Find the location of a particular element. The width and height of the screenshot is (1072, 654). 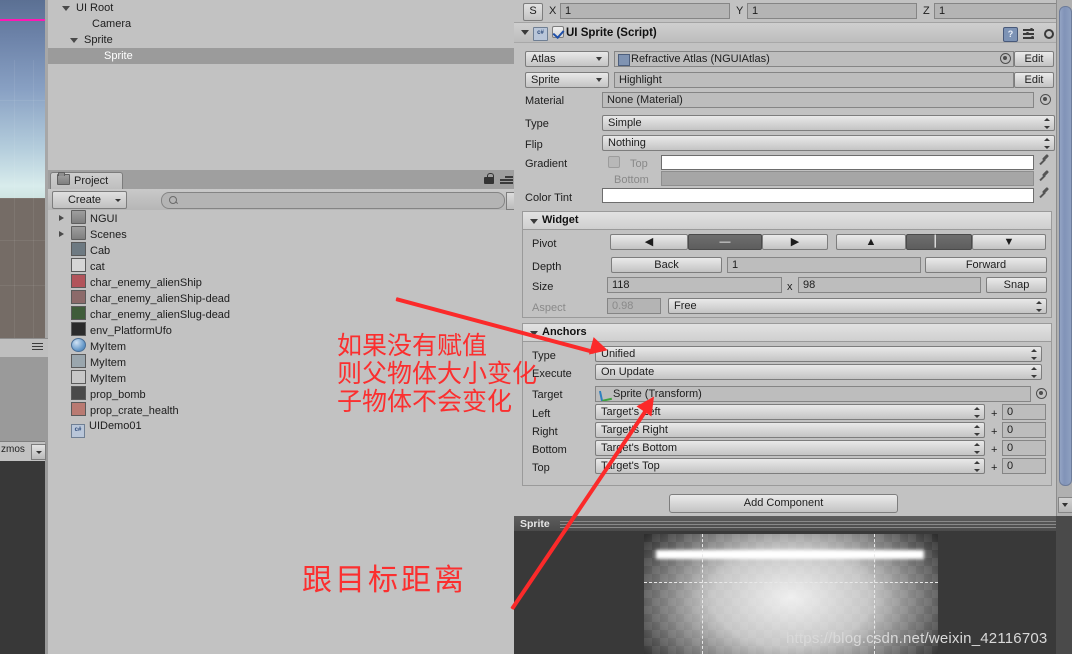

sphere-icon is located at coordinates (78, 345).